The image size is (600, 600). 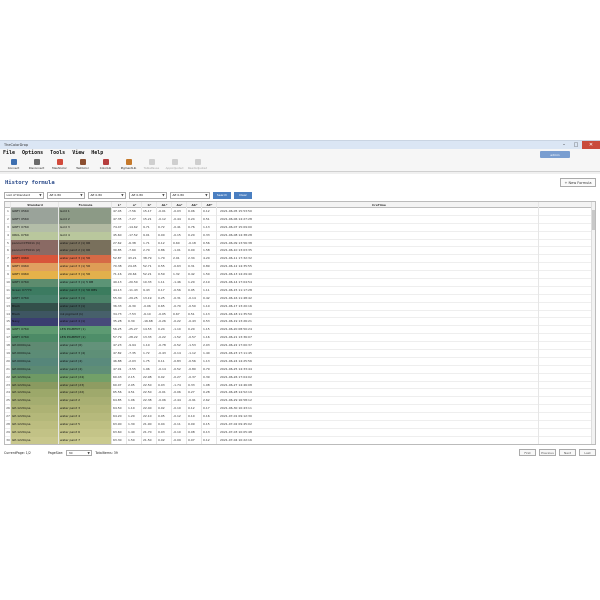 What do you see at coordinates (105, 164) in the screenshot?
I see `toolbar-button-colorlib: ColorLib` at bounding box center [105, 164].